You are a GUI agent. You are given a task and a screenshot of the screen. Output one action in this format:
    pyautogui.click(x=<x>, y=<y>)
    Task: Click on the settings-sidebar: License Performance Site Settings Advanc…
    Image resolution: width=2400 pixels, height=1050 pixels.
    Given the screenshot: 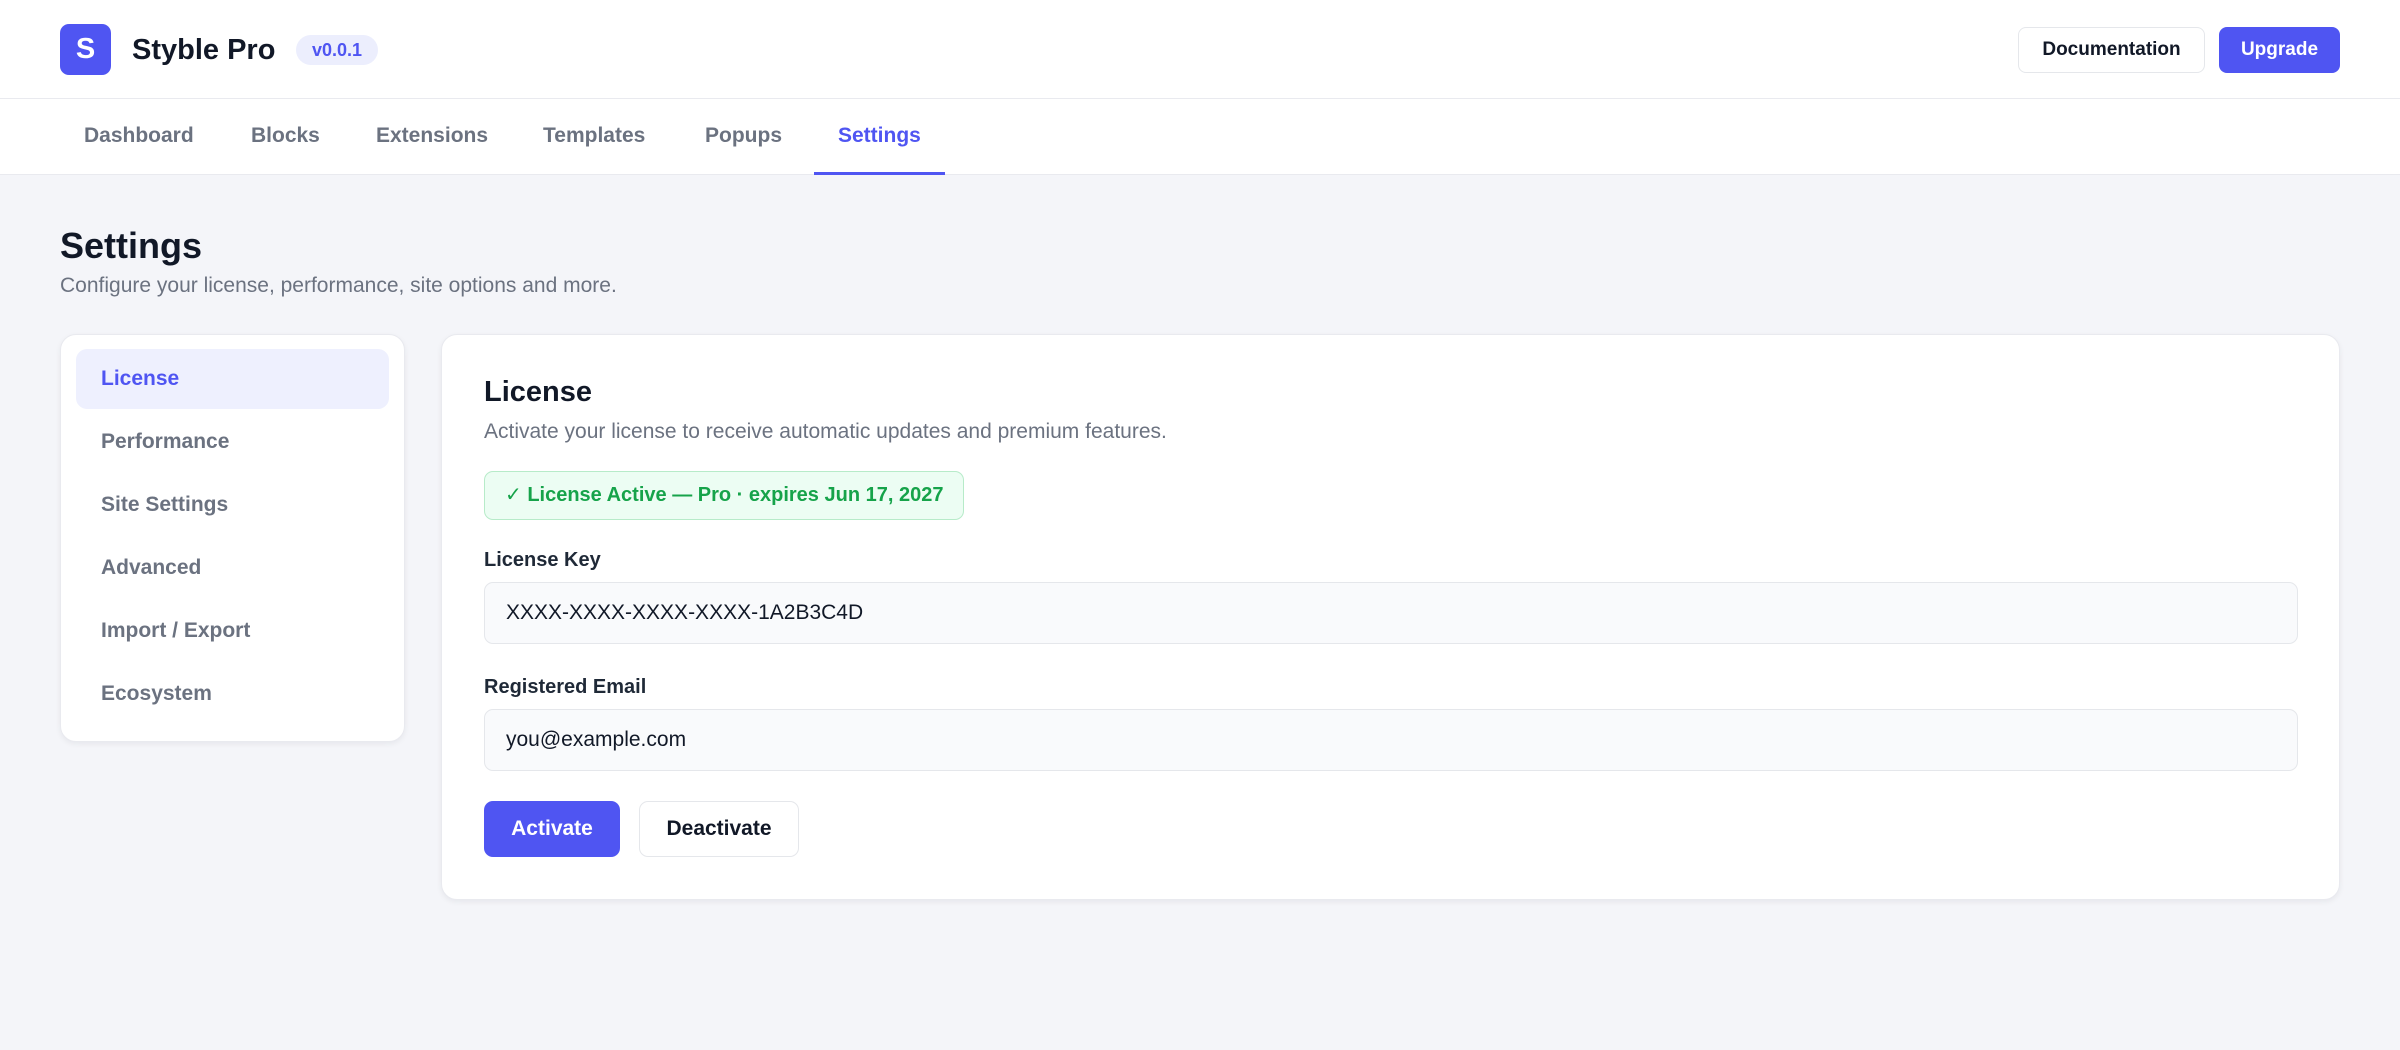 What is the action you would take?
    pyautogui.click(x=232, y=538)
    